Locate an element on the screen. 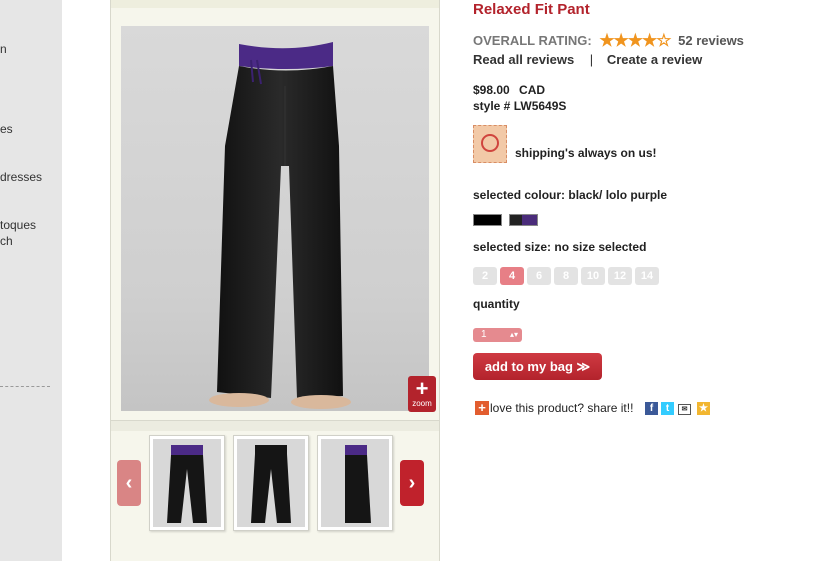  gallery-frame-top is located at coordinates (275, 4).